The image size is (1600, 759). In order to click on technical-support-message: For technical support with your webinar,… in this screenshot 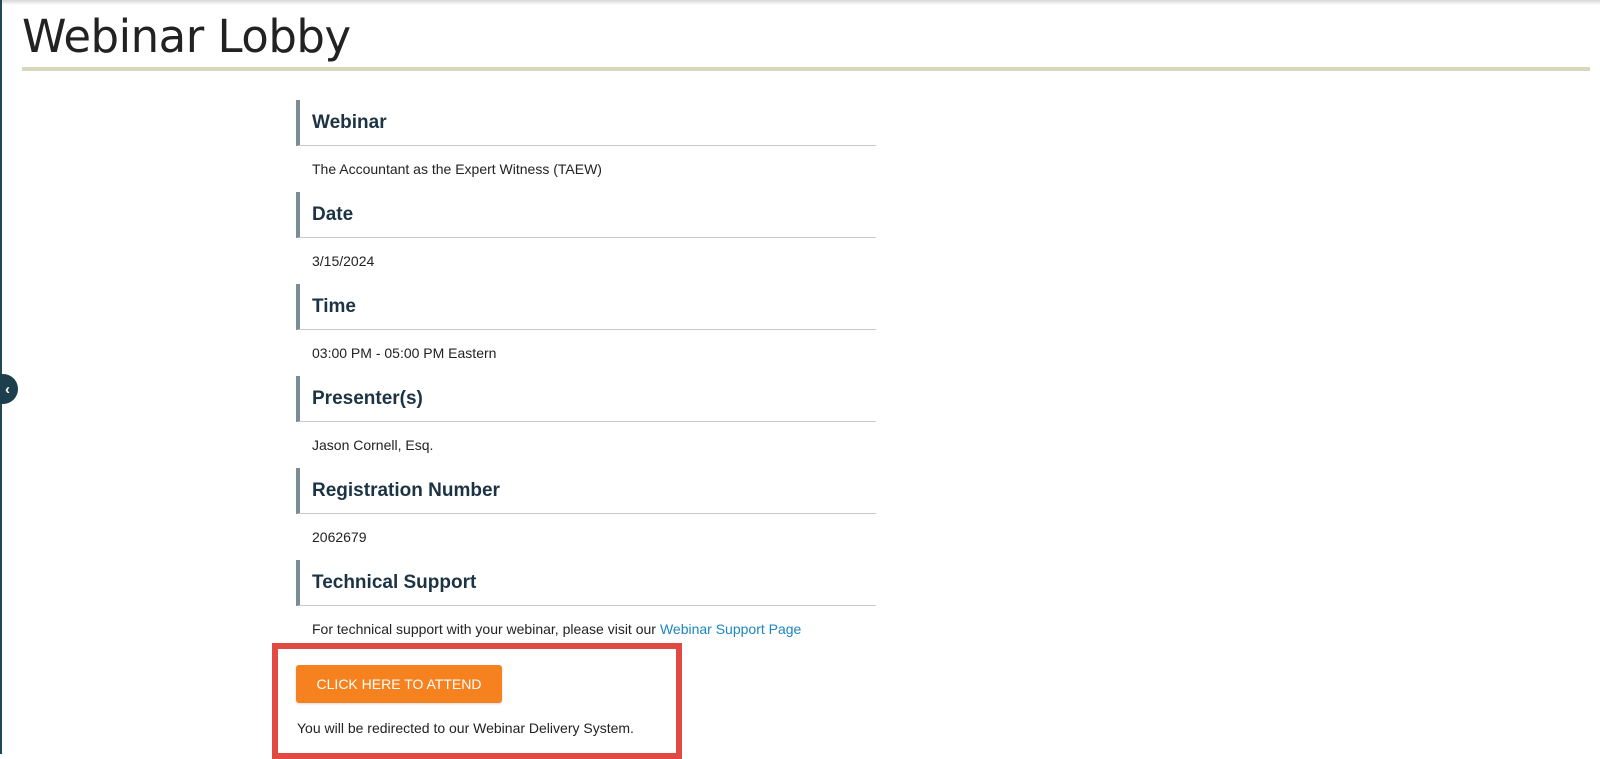, I will do `click(484, 629)`.